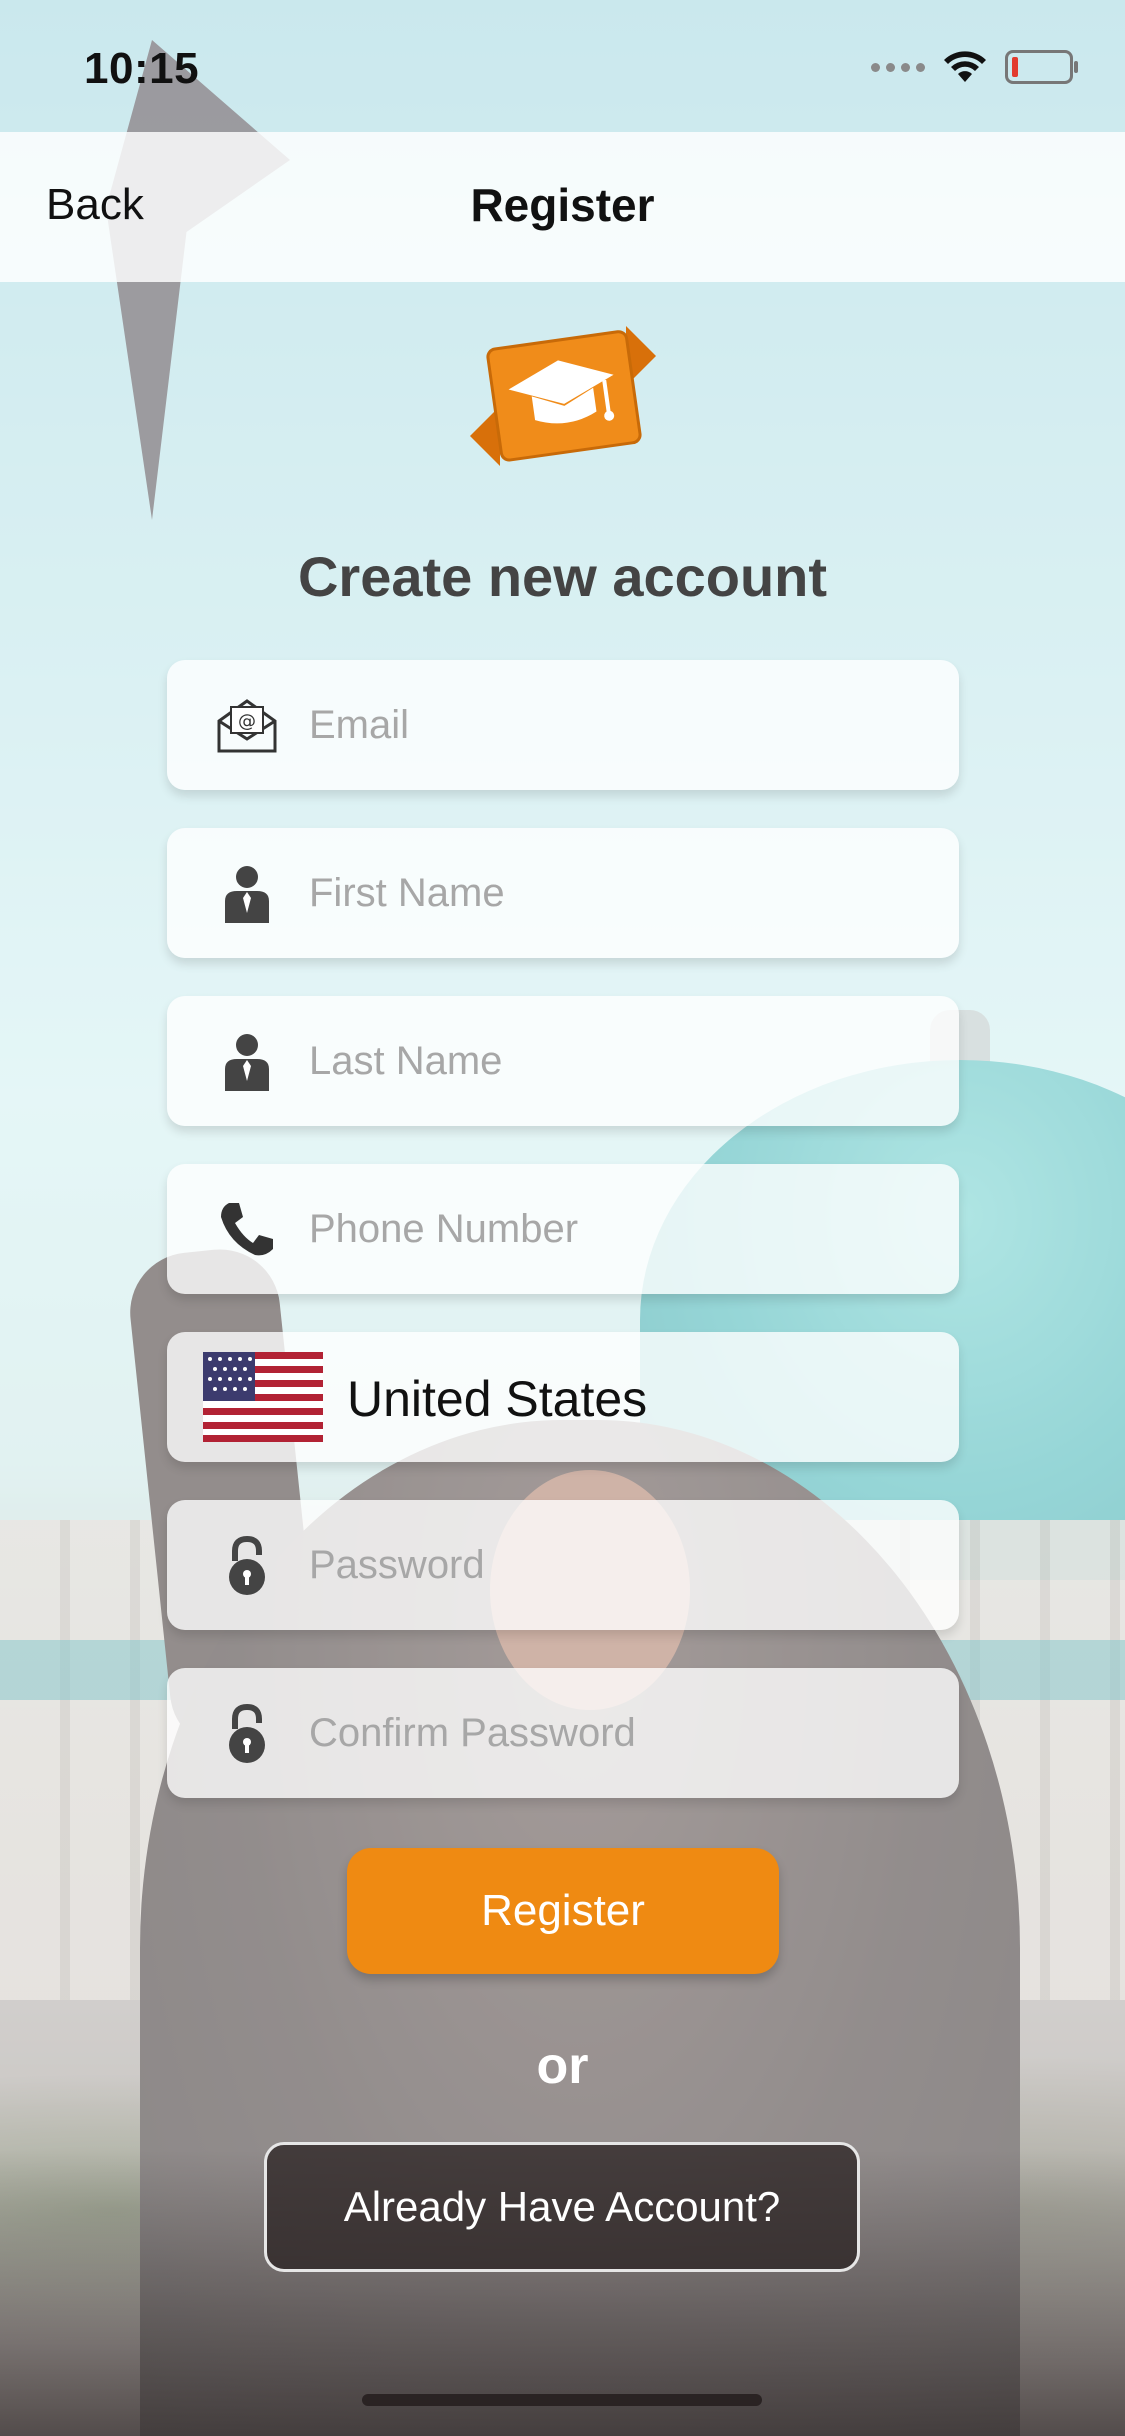 This screenshot has height=2436, width=1125. Describe the element at coordinates (563, 1911) in the screenshot. I see `register-button: Register` at that location.